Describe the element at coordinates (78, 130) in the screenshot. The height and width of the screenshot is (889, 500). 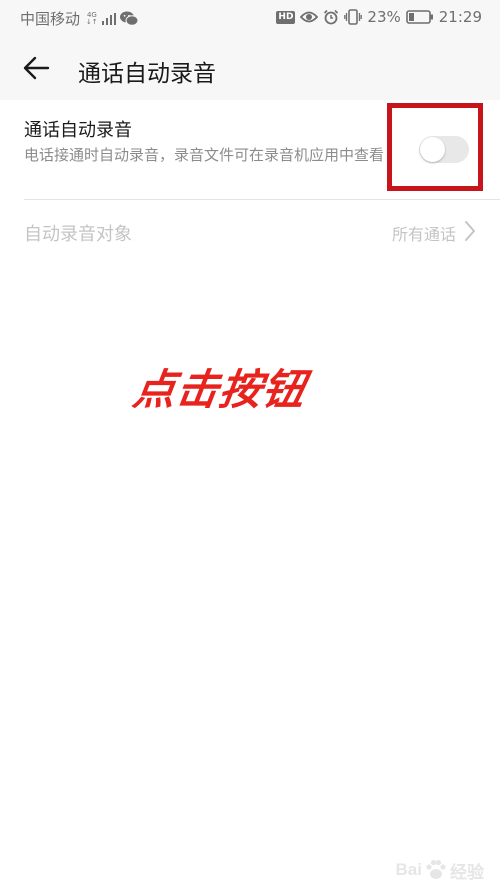
I see `auto-record-title: 通话自动录音` at that location.